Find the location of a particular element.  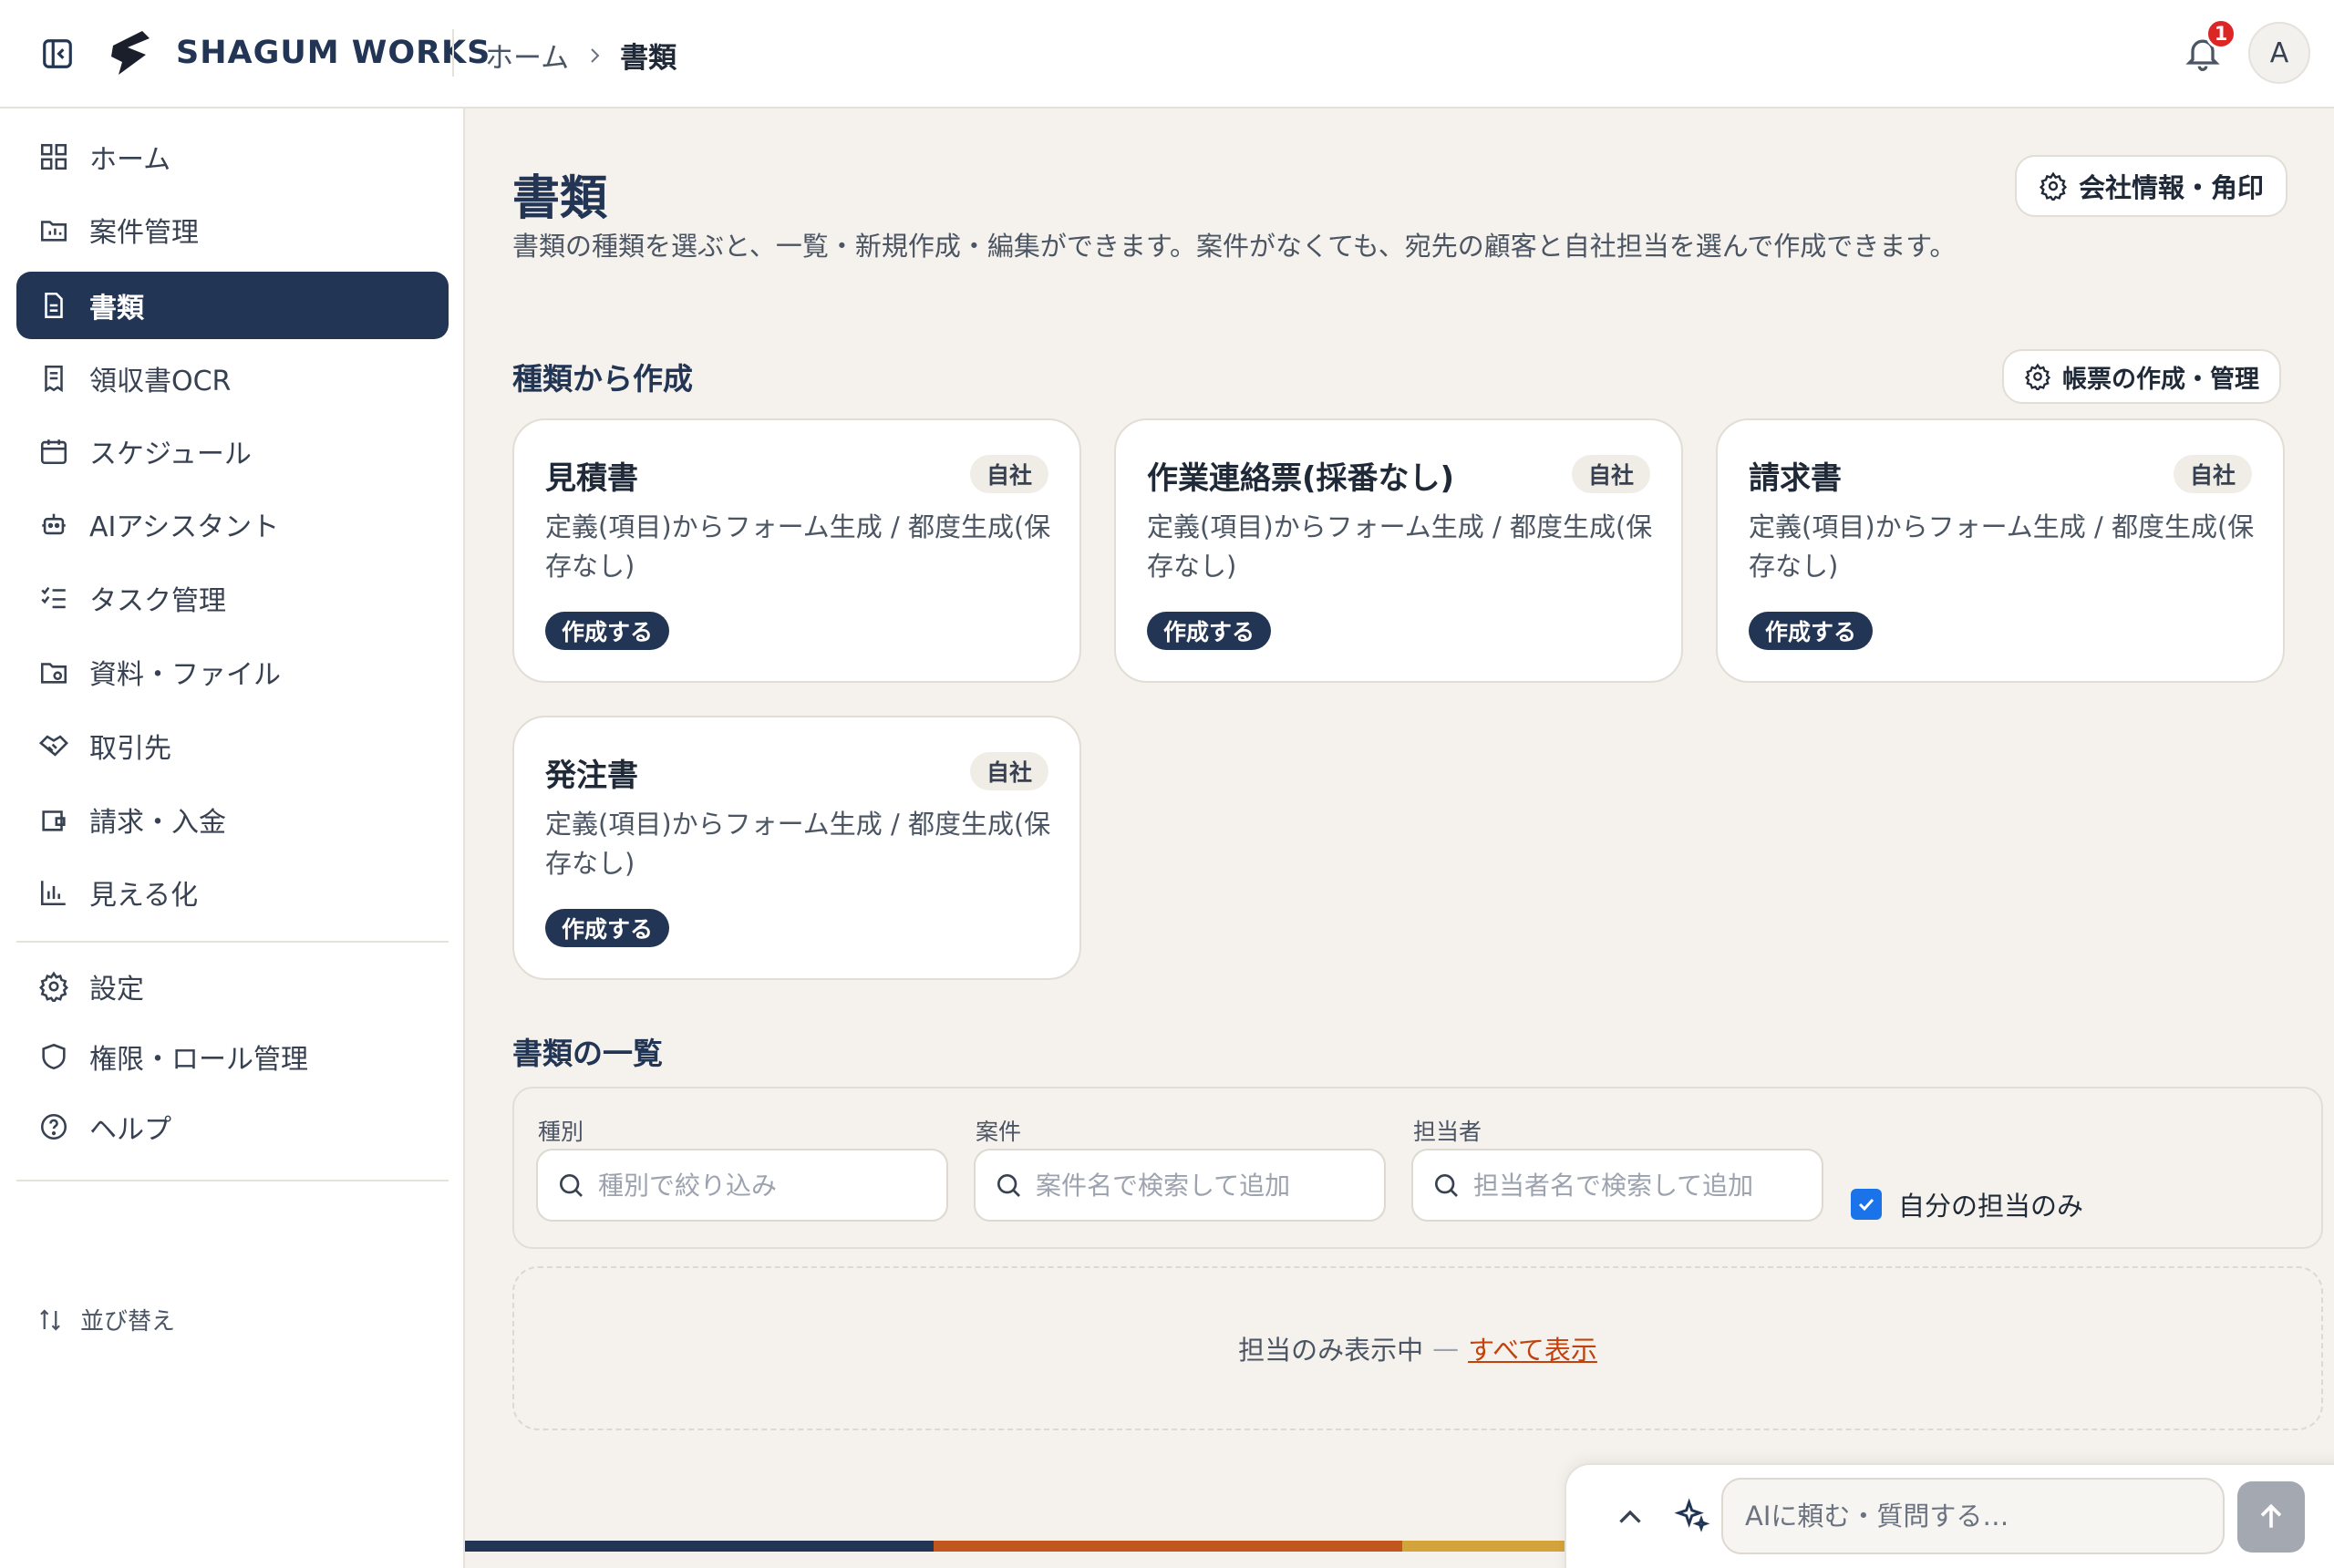

folder-file-icon is located at coordinates (53, 673).